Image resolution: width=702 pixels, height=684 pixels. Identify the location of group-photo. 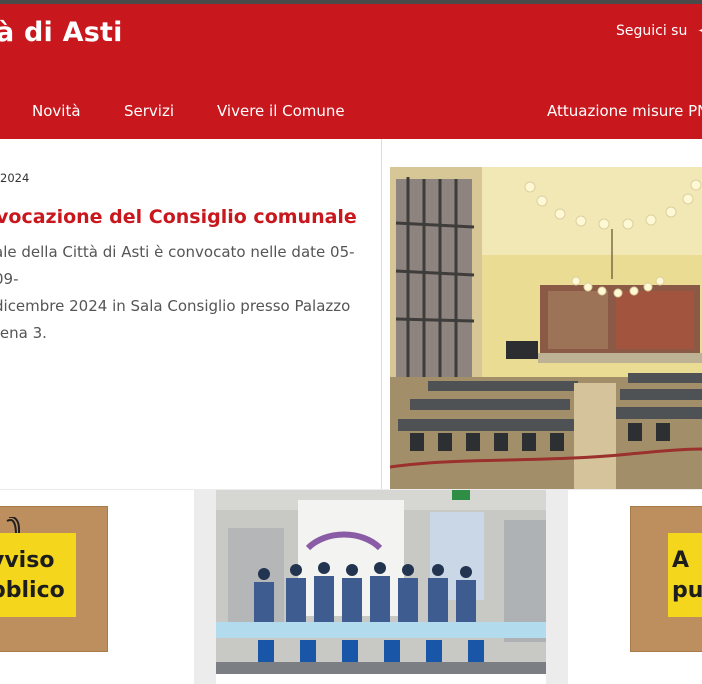
(381, 582).